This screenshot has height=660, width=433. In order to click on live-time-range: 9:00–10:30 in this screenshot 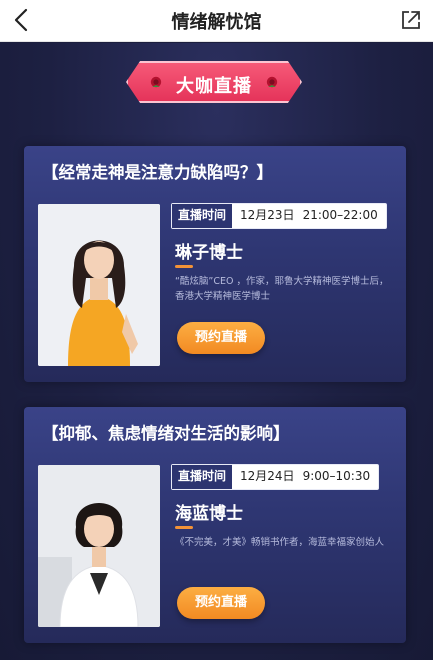, I will do `click(336, 476)`.